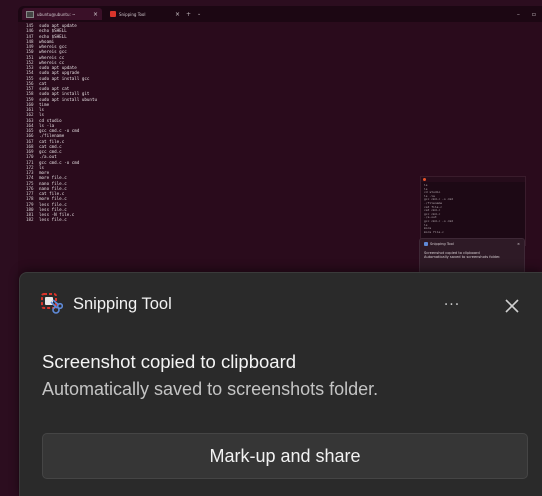 This screenshot has height=496, width=542. What do you see at coordinates (64, 94) in the screenshot?
I see `line-command: sudo apt install git` at bounding box center [64, 94].